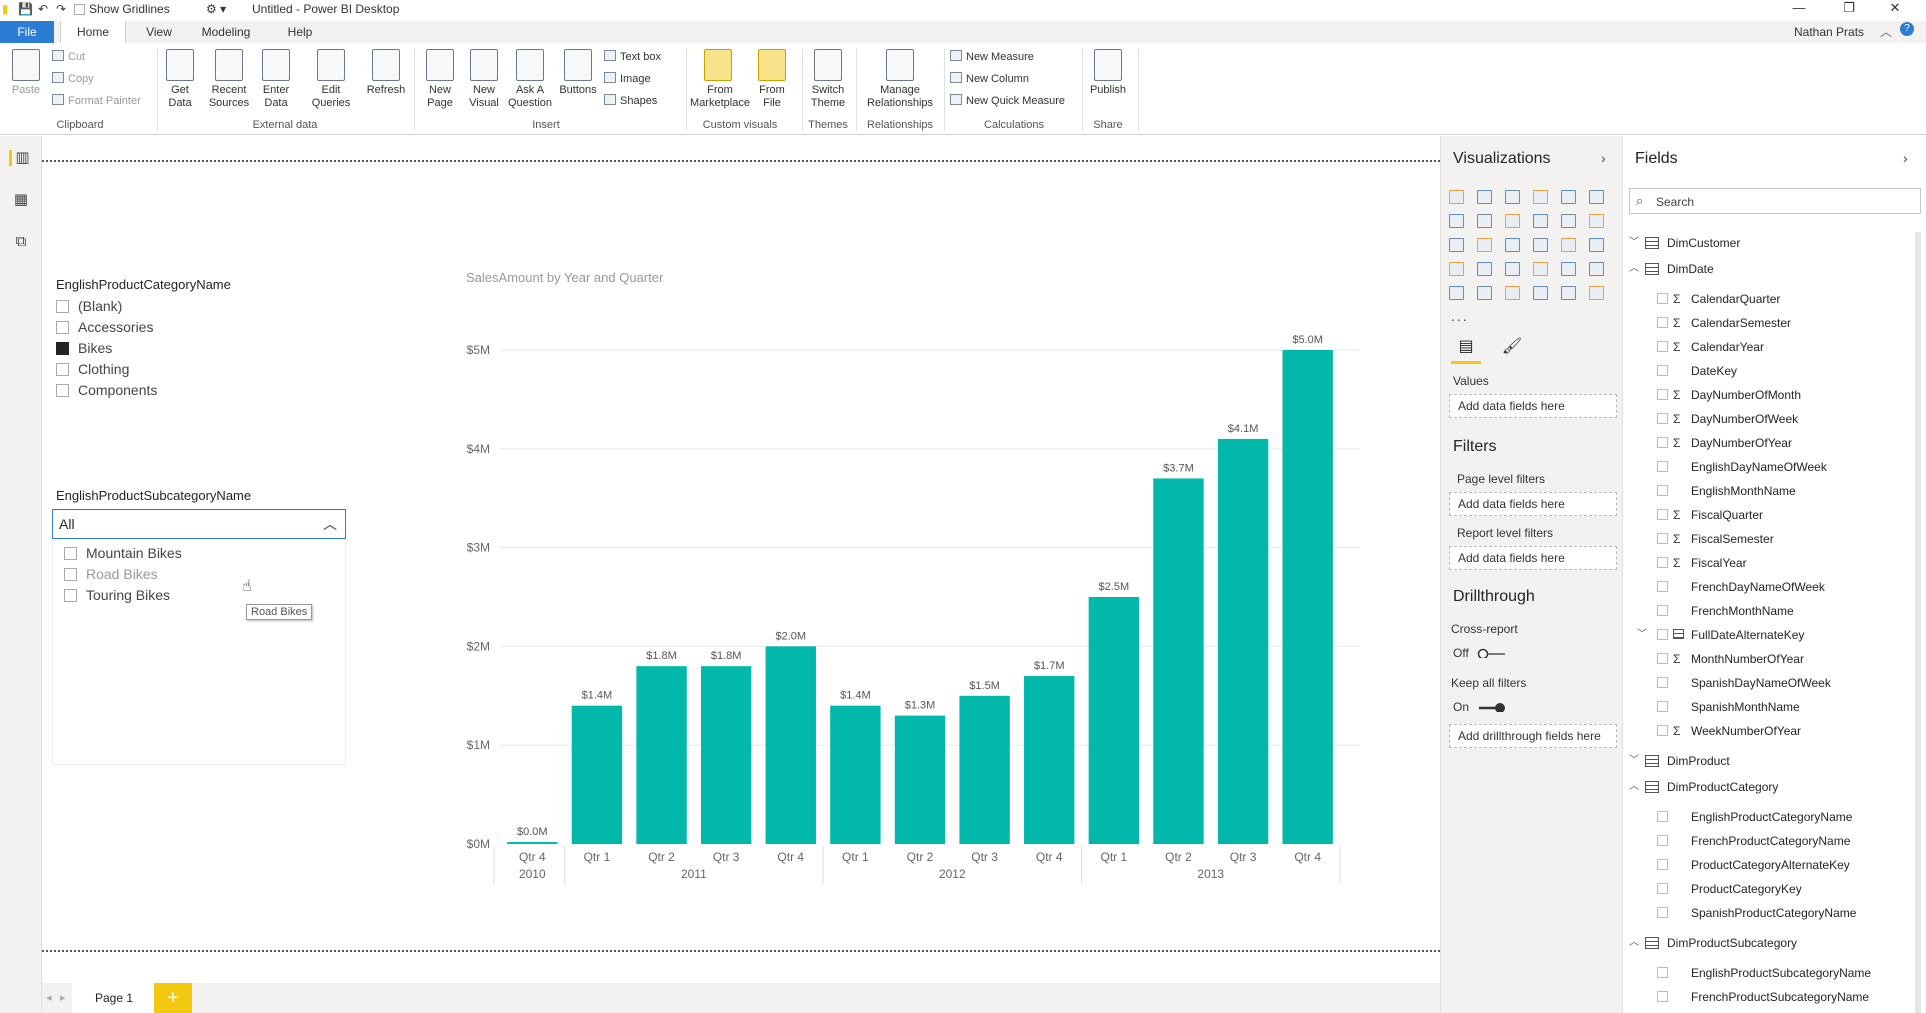 The height and width of the screenshot is (1013, 1926). Describe the element at coordinates (1907, 29) in the screenshot. I see `help-icon: ?` at that location.